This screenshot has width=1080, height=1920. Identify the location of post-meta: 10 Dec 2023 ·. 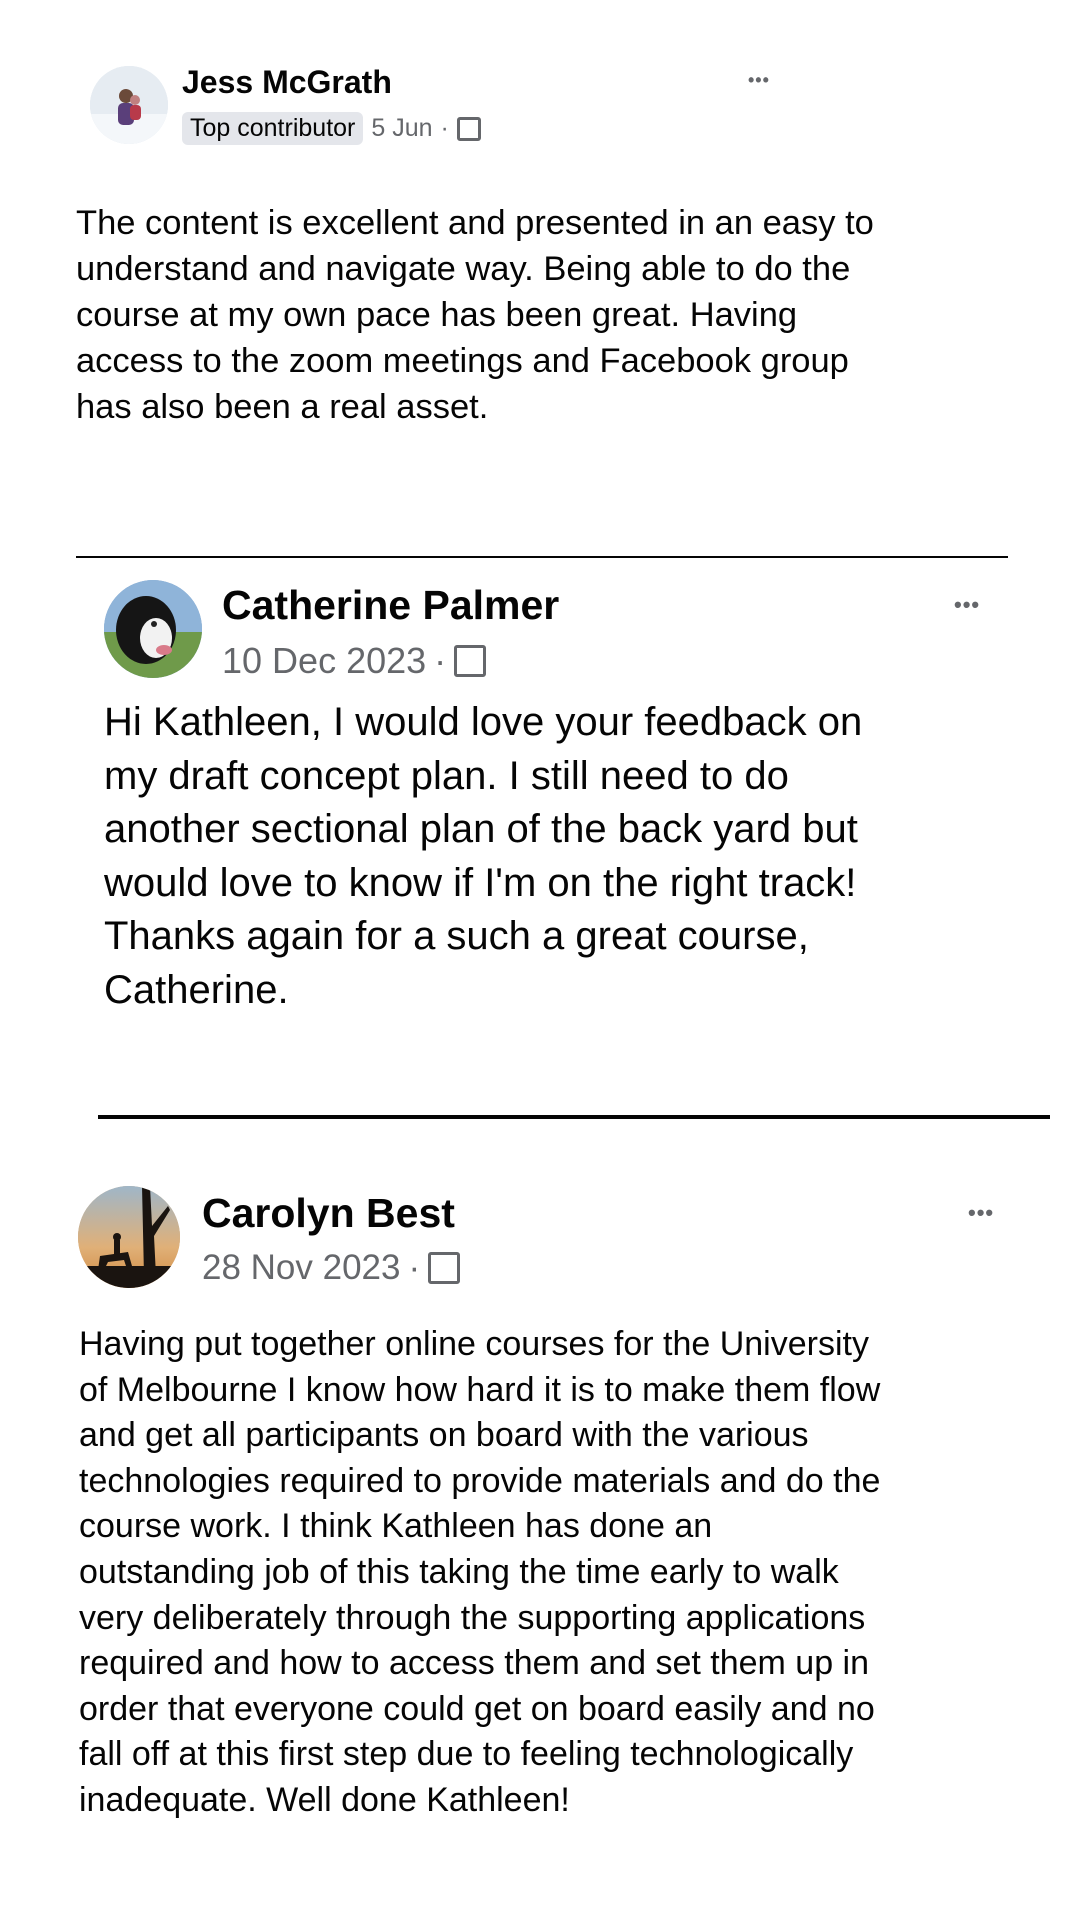
(354, 661).